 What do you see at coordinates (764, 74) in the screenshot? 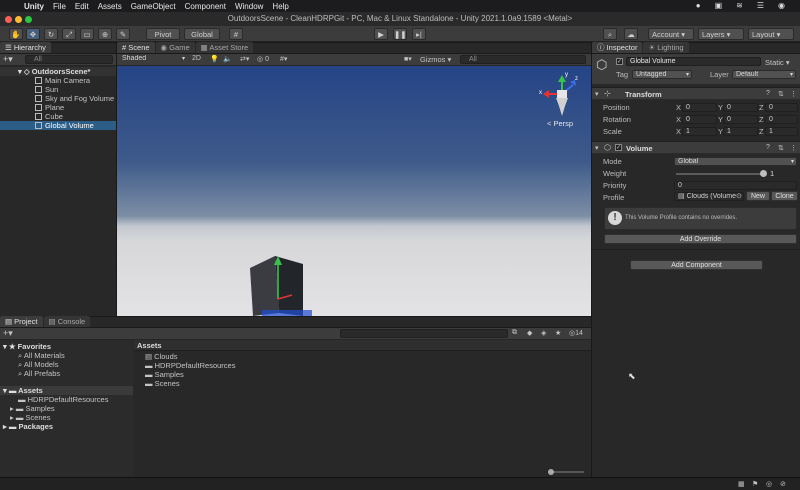
I see `layer-dropdown: Default` at bounding box center [764, 74].